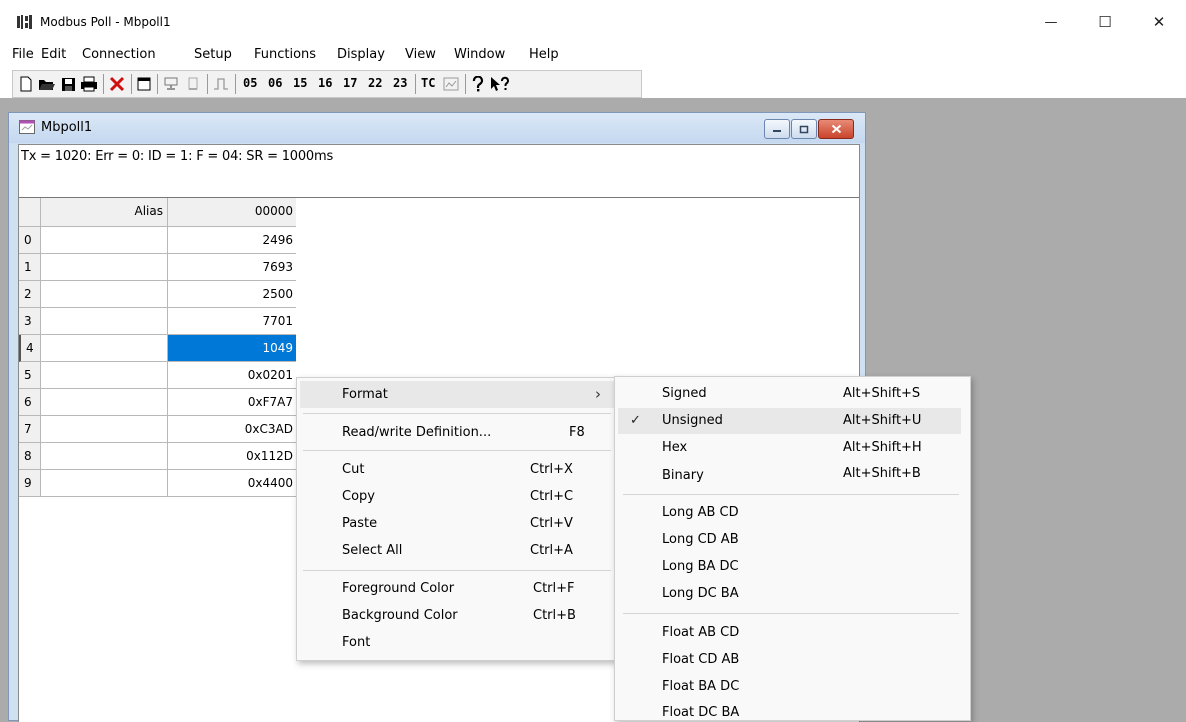  What do you see at coordinates (400, 615) in the screenshot?
I see `menu-item-background-color: Background Color` at bounding box center [400, 615].